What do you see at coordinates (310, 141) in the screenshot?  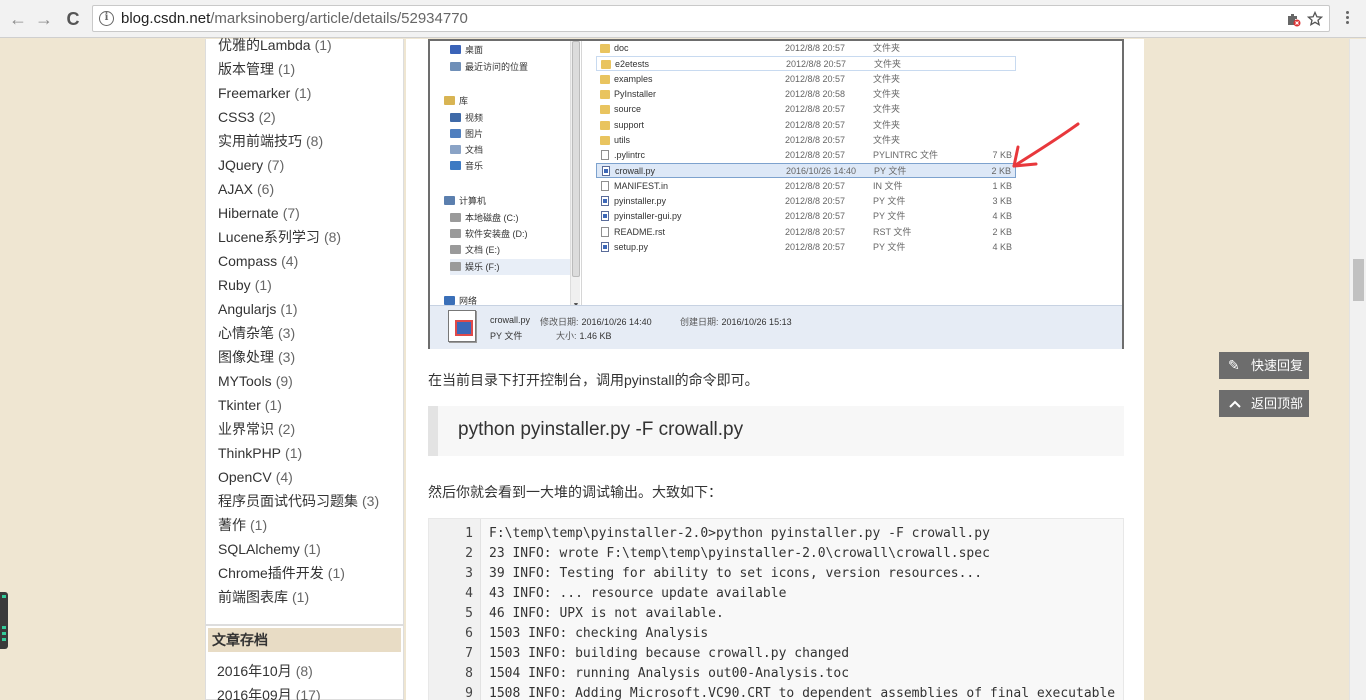 I see `category-item: 实用前端技巧 (8)` at bounding box center [310, 141].